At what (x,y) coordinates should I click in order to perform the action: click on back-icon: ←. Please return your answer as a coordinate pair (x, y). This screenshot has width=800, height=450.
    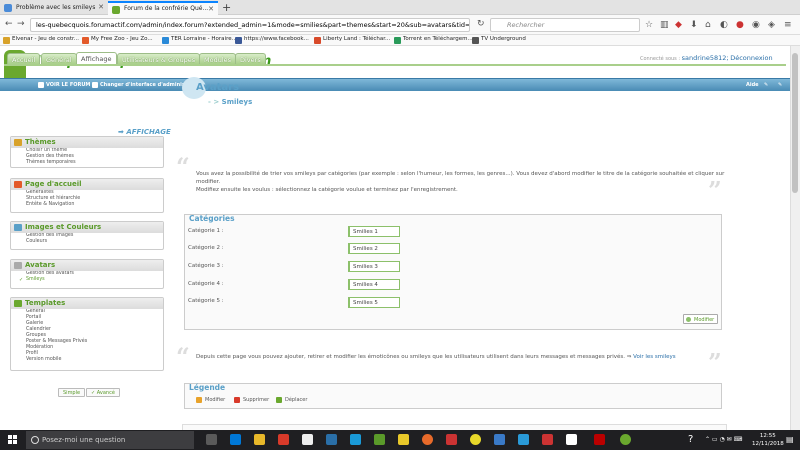
    Looking at the image, I should click on (9, 24).